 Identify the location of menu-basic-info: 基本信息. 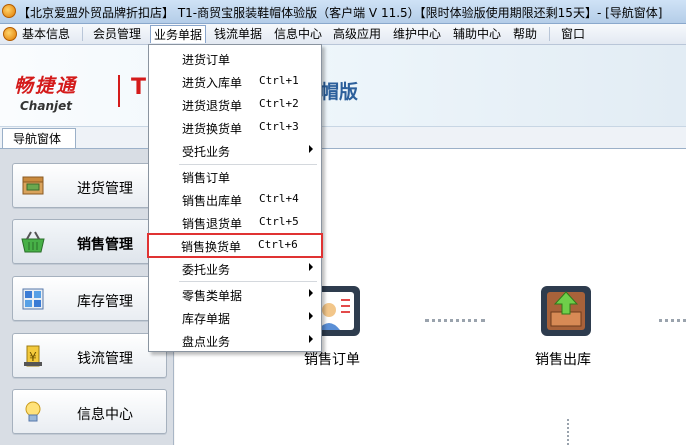
(46, 34).